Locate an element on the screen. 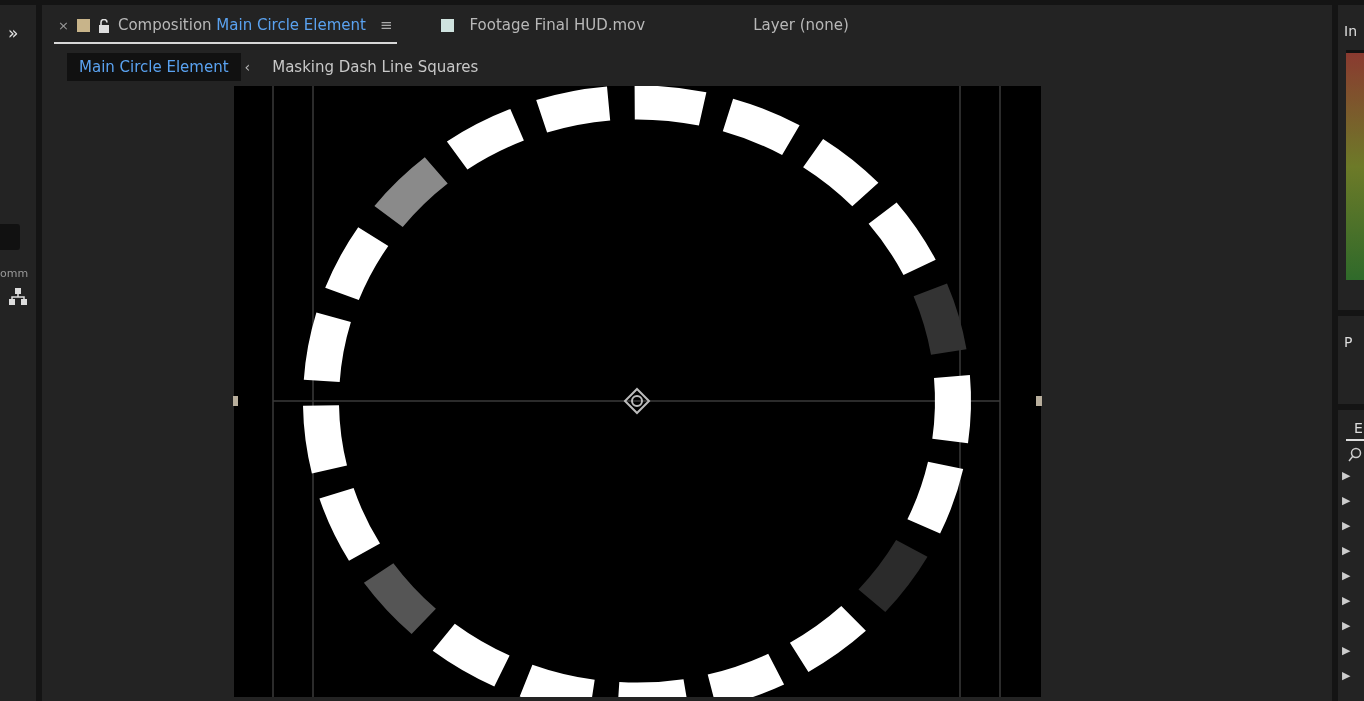 This screenshot has width=1364, height=701. tab-title: Layer (none) is located at coordinates (801, 26).